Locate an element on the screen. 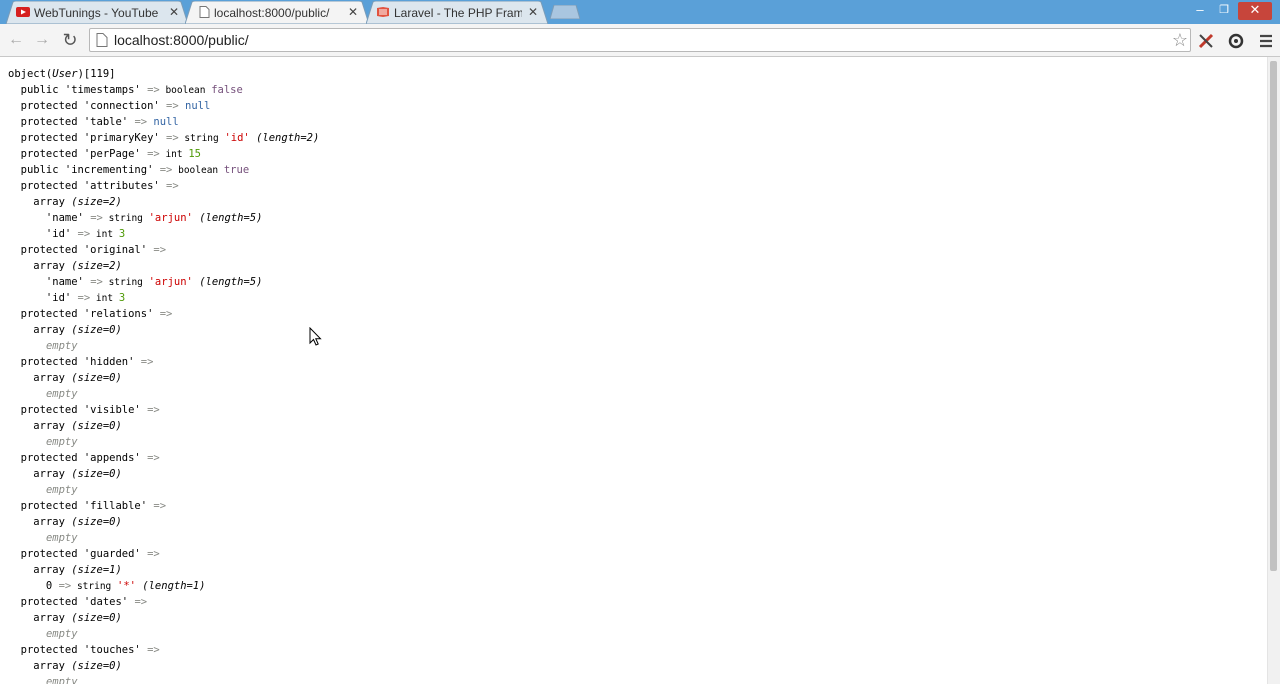 Image resolution: width=1280 pixels, height=684 pixels. dump-line: 0 => string '*' (length=1) is located at coordinates (163, 586).